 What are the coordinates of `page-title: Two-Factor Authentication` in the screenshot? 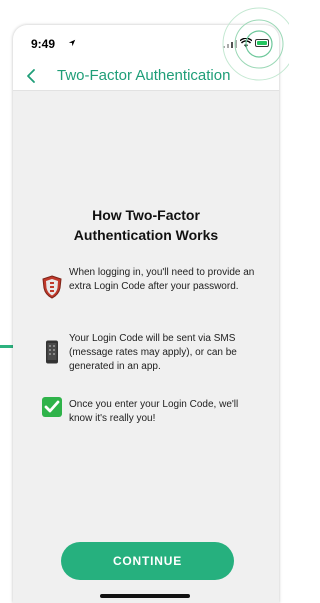 It's located at (144, 75).